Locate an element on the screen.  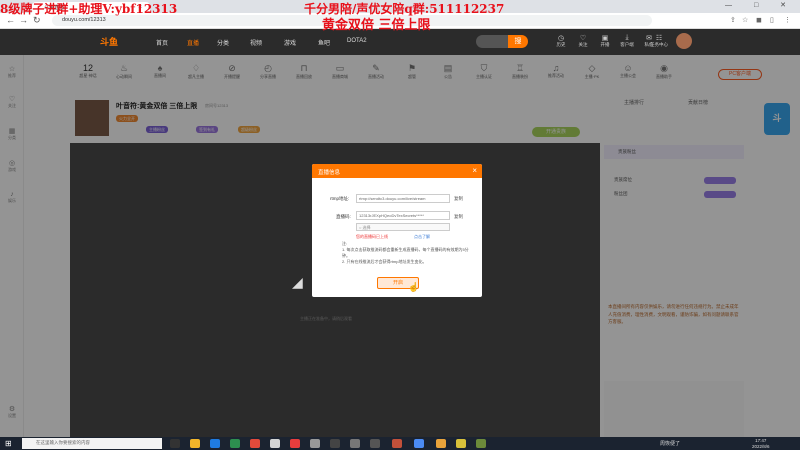
chrome-icon is located at coordinates (419, 443).